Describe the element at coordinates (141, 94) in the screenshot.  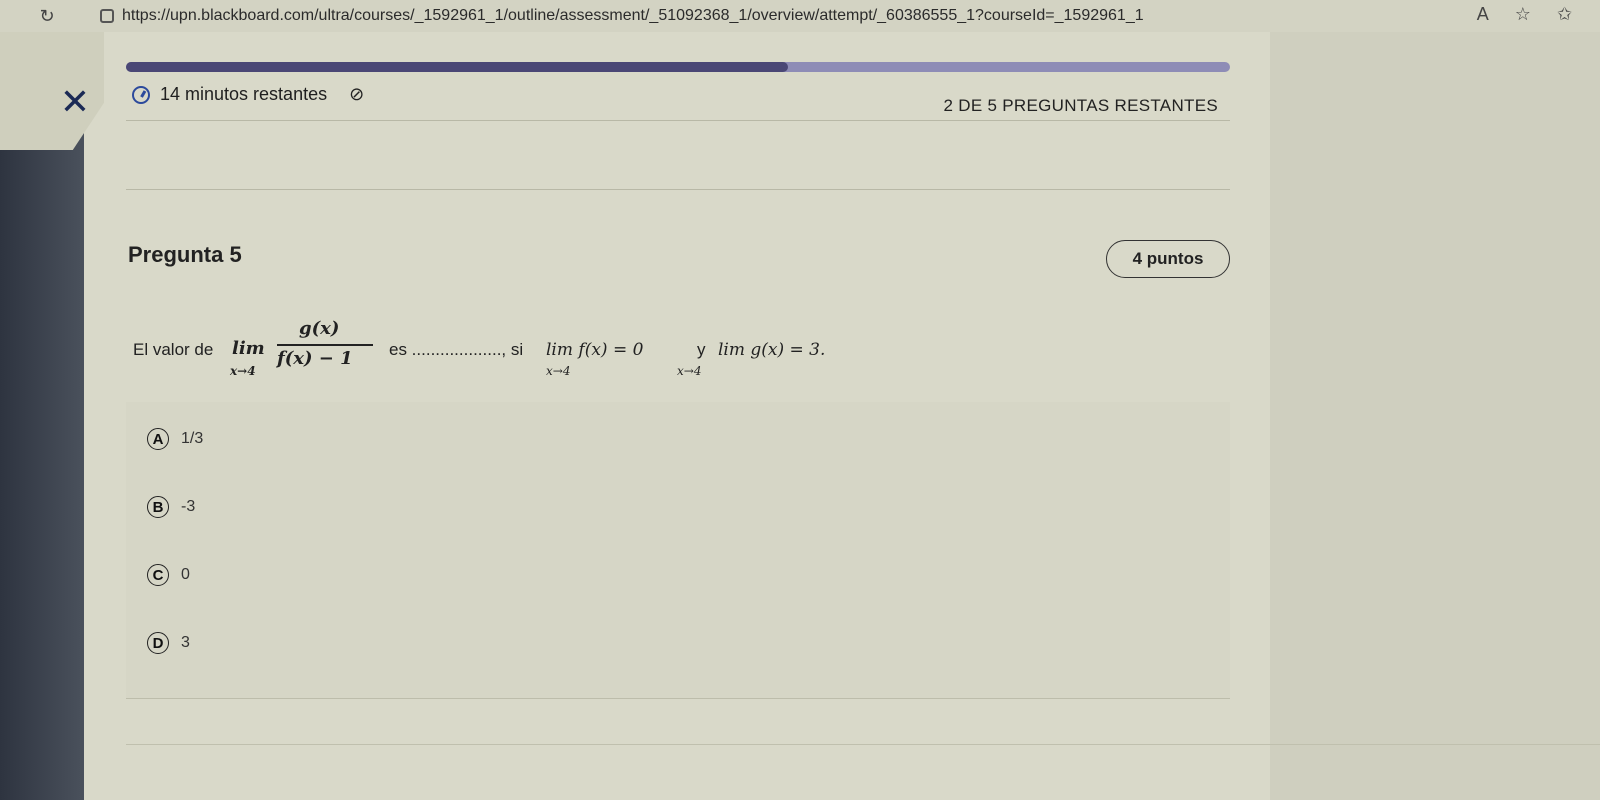
I see `clock-icon` at that location.